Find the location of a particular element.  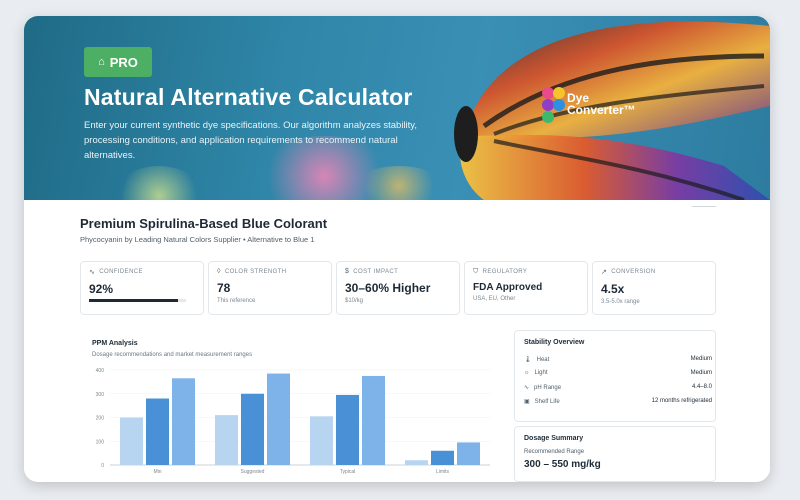

y-tick-label: 400 is located at coordinates (100, 371).